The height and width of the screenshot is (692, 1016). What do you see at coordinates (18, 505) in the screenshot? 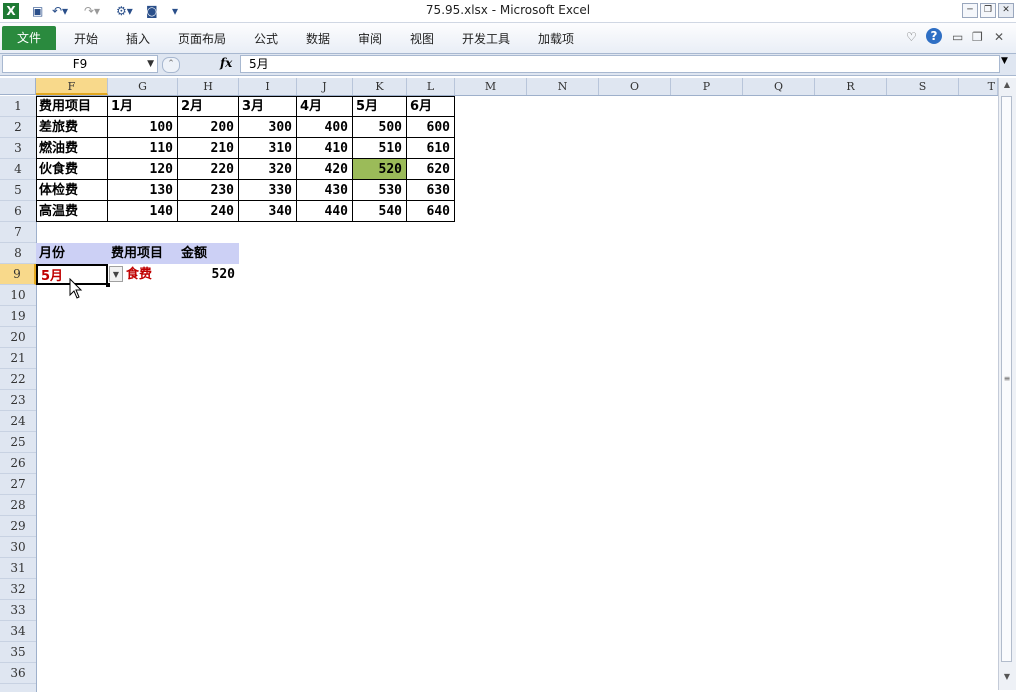
I see `row-header: 28` at bounding box center [18, 505].